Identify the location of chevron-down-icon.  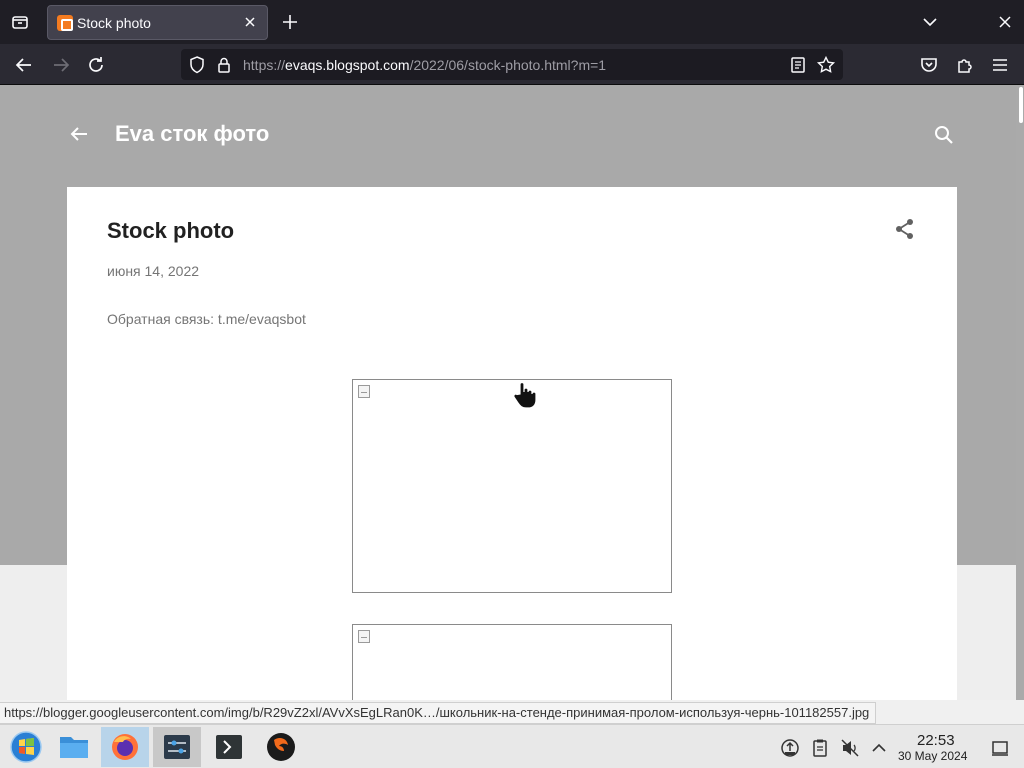
(930, 22).